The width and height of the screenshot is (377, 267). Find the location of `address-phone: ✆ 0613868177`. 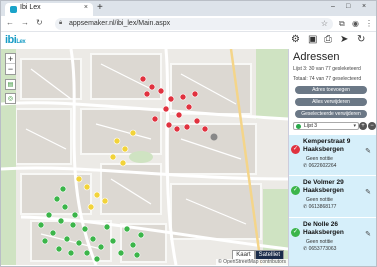

address-phone: ✆ 0613868177 is located at coordinates (320, 207).